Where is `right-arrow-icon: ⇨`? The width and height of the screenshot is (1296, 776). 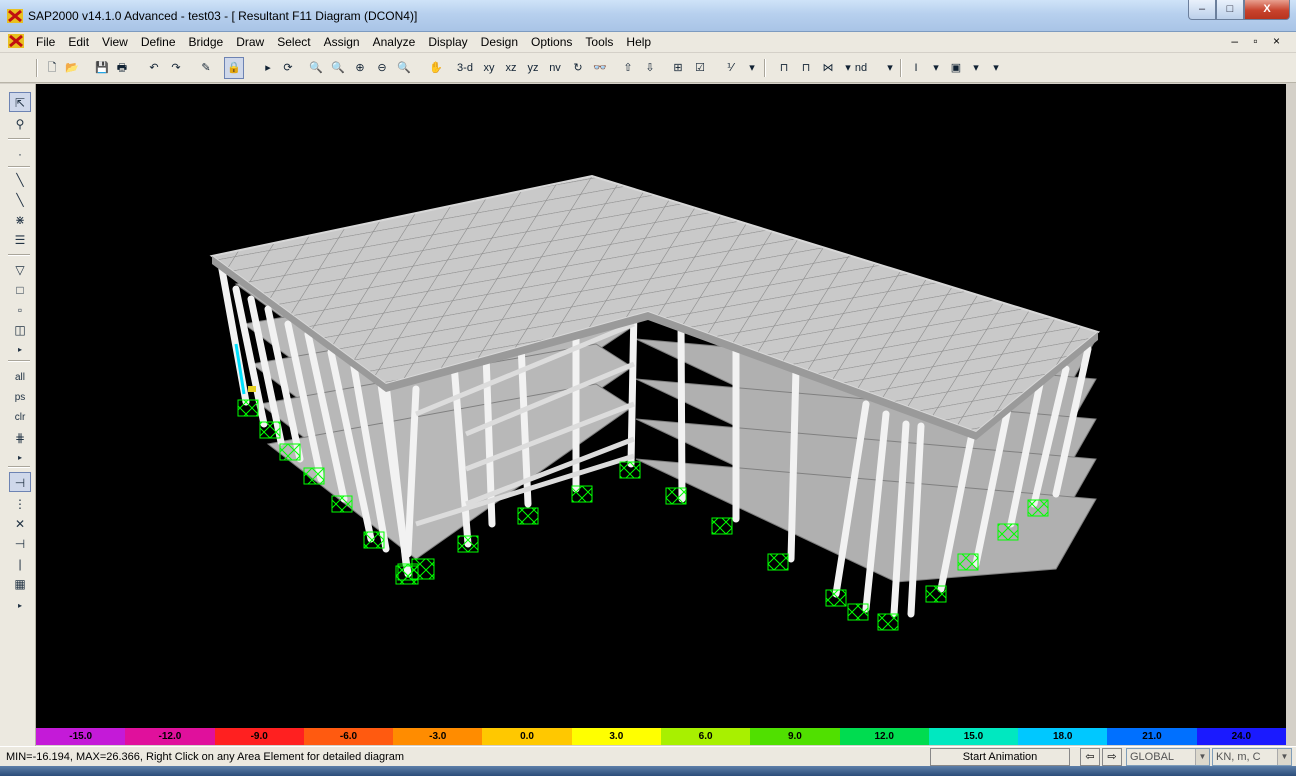
right-arrow-icon: ⇨ is located at coordinates (1112, 757).